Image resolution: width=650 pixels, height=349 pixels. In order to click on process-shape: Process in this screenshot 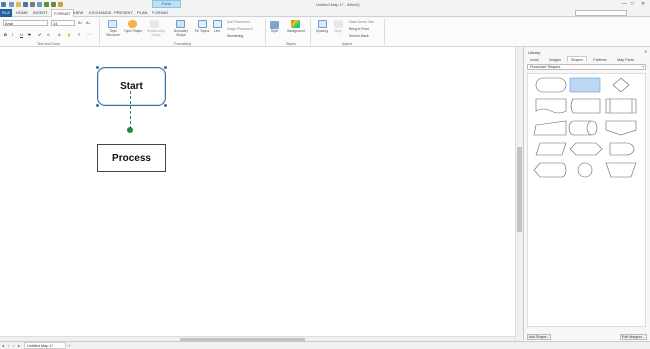, I will do `click(131, 158)`.